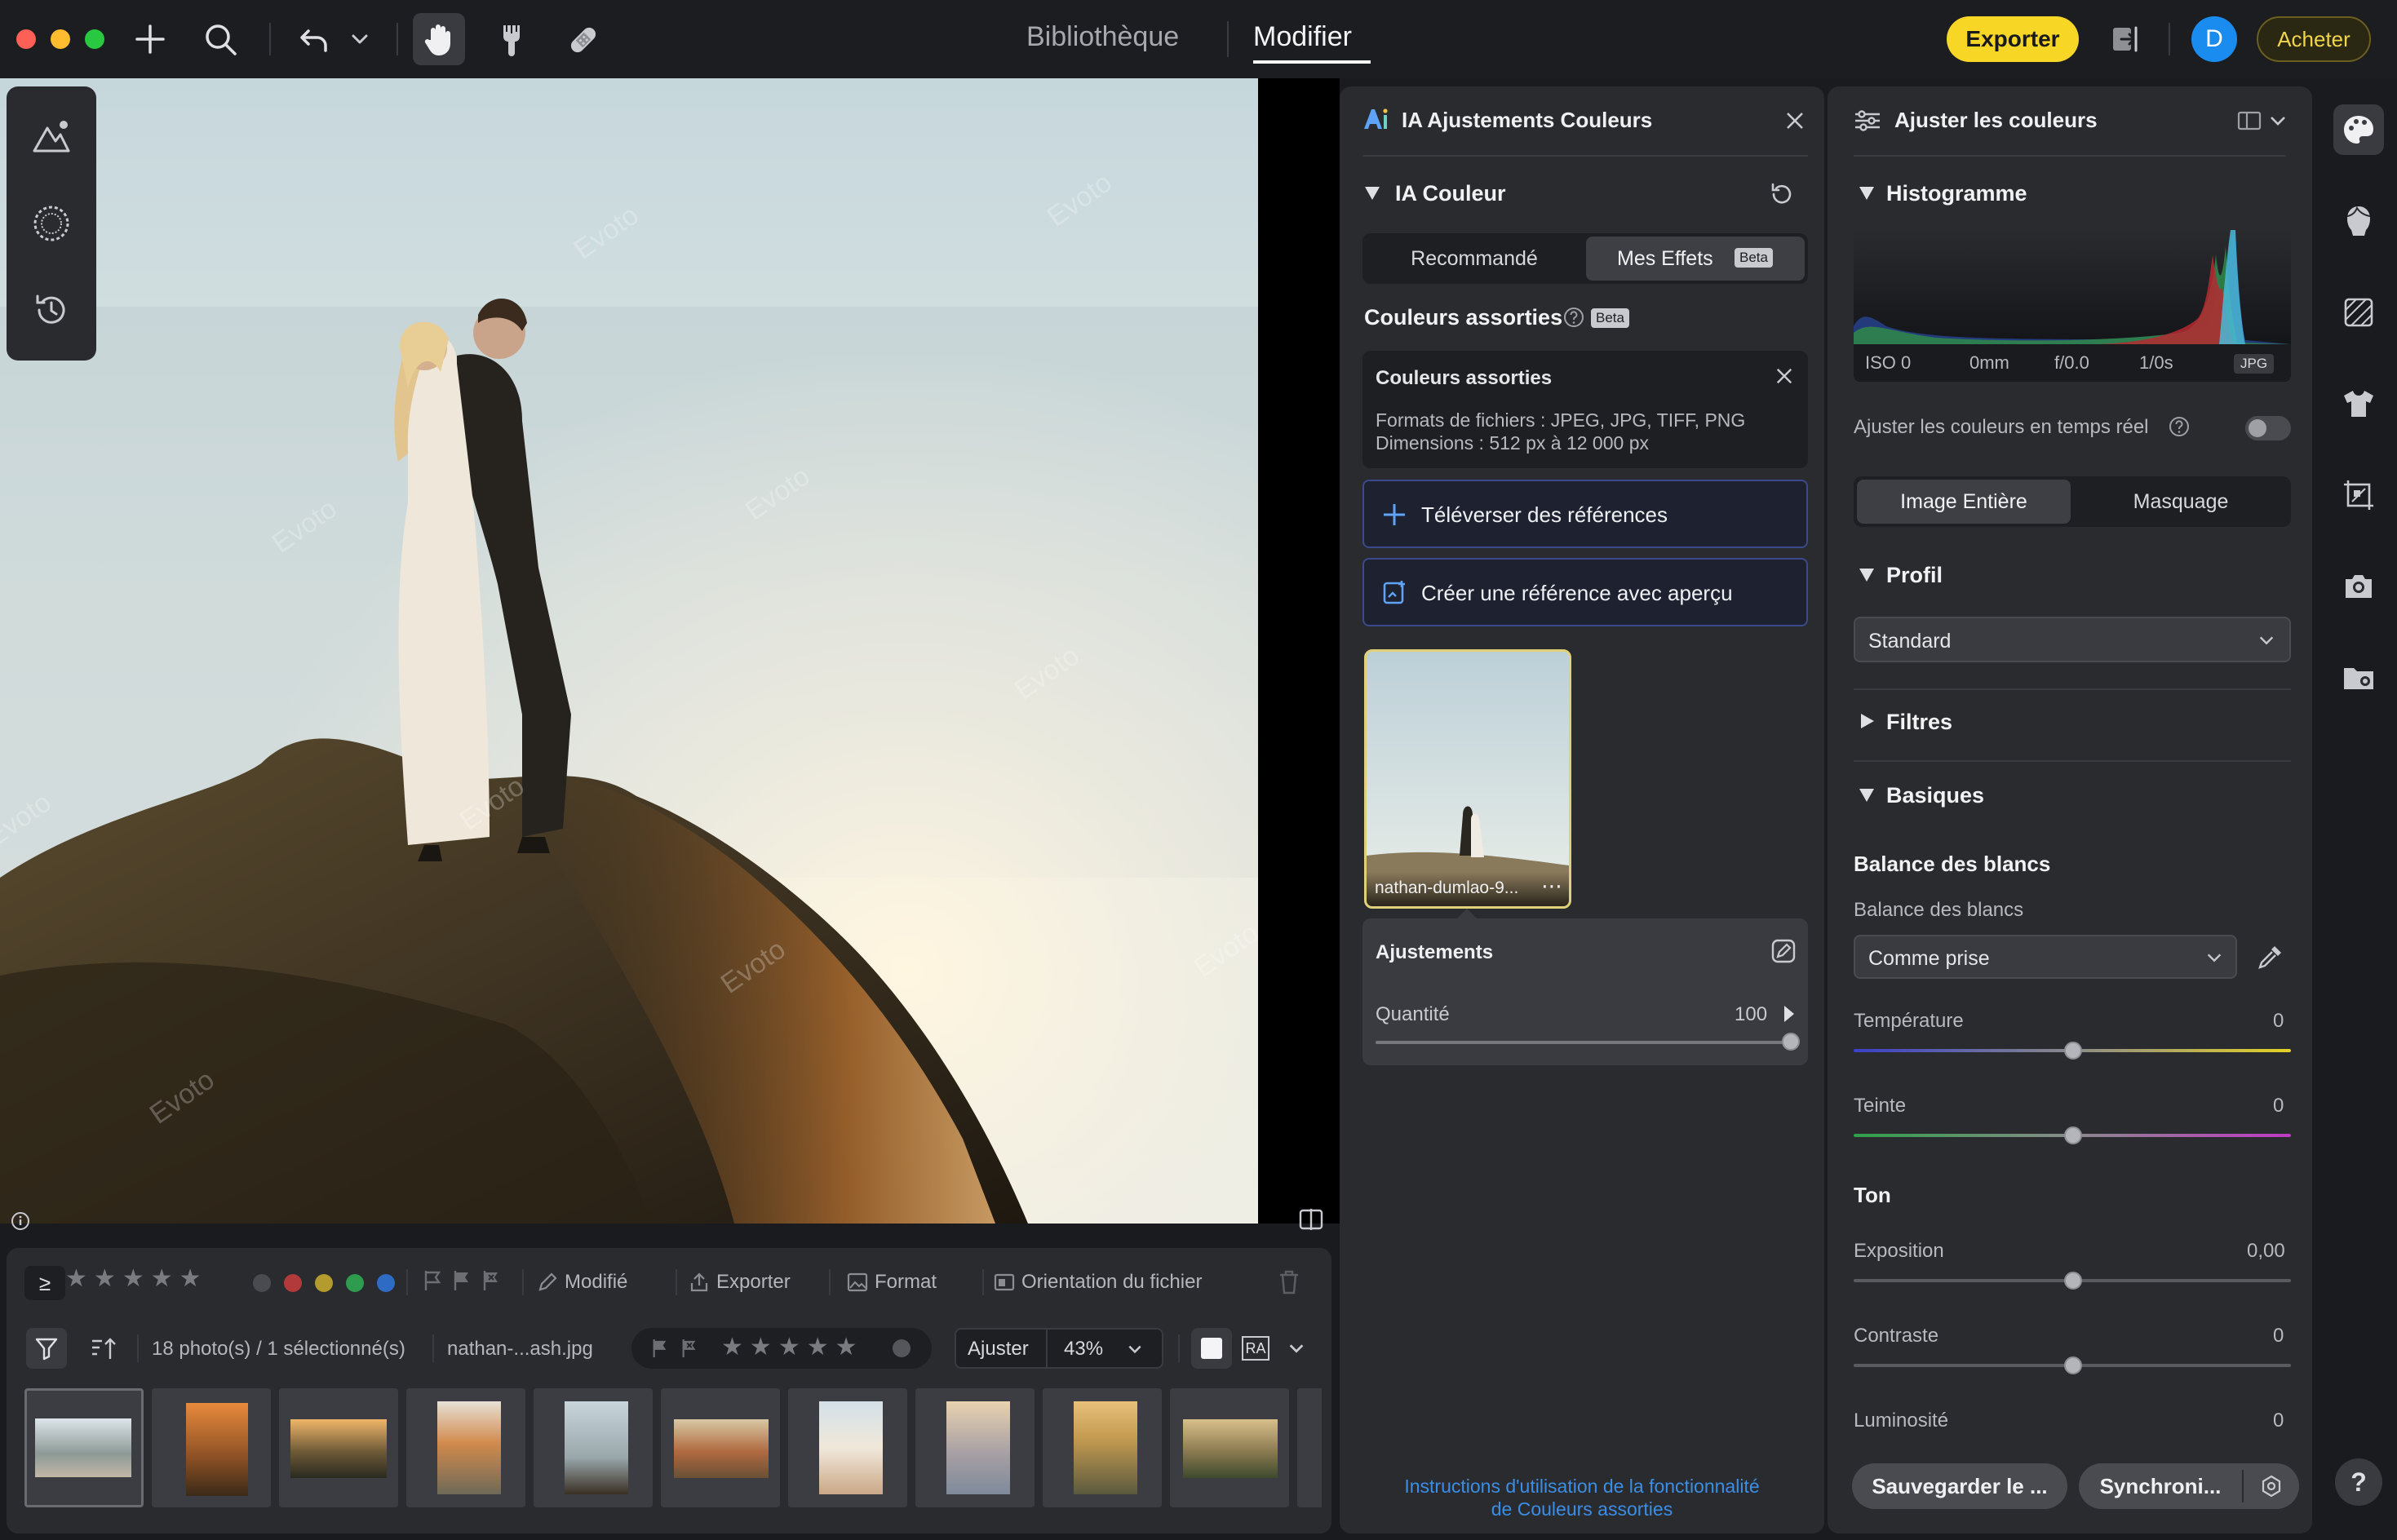 The height and width of the screenshot is (1540, 2397). What do you see at coordinates (1102, 37) in the screenshot?
I see `nav-library-tab: Bibliothèque` at bounding box center [1102, 37].